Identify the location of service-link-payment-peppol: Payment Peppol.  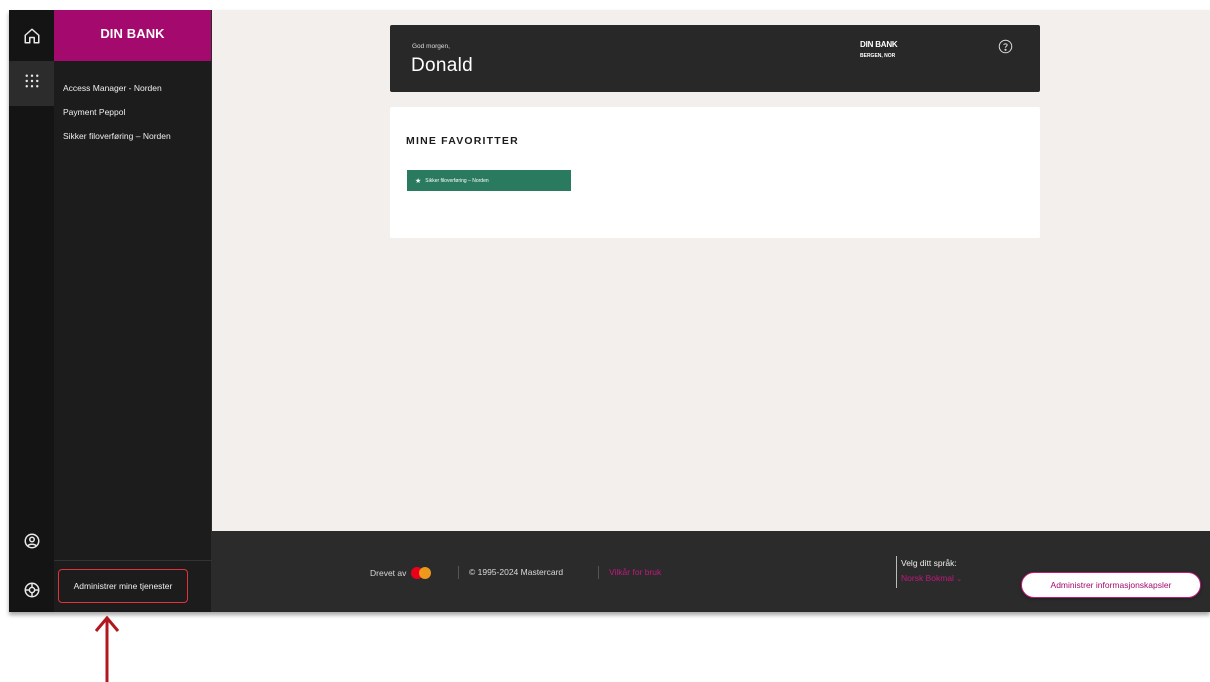
(89, 112).